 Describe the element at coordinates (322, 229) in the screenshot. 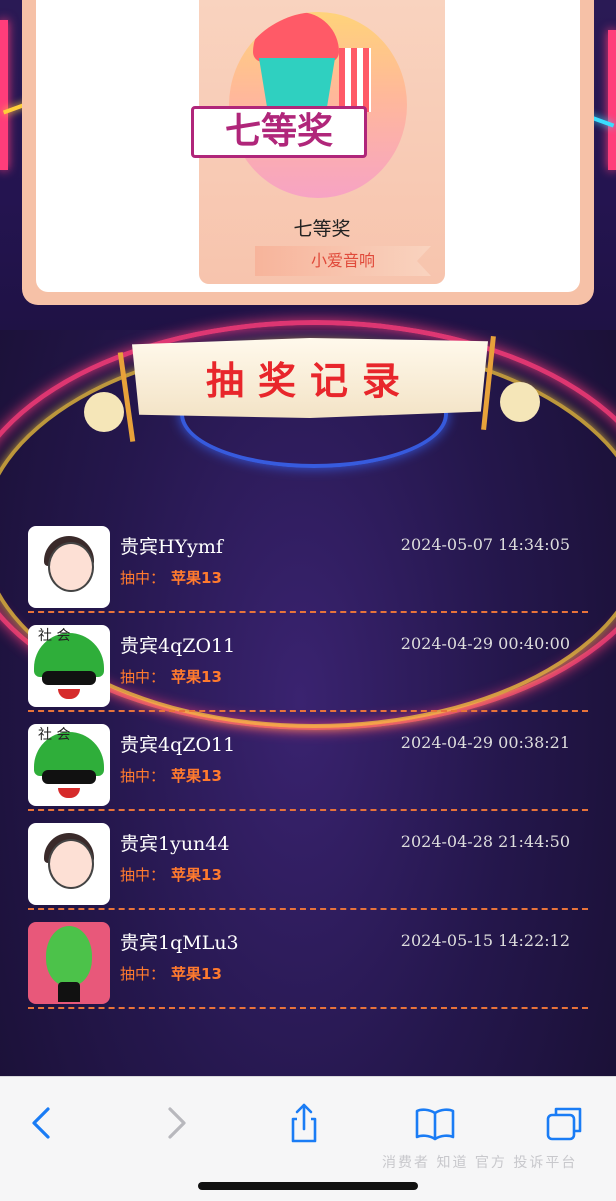

I see `prize-name: 七等奖` at that location.